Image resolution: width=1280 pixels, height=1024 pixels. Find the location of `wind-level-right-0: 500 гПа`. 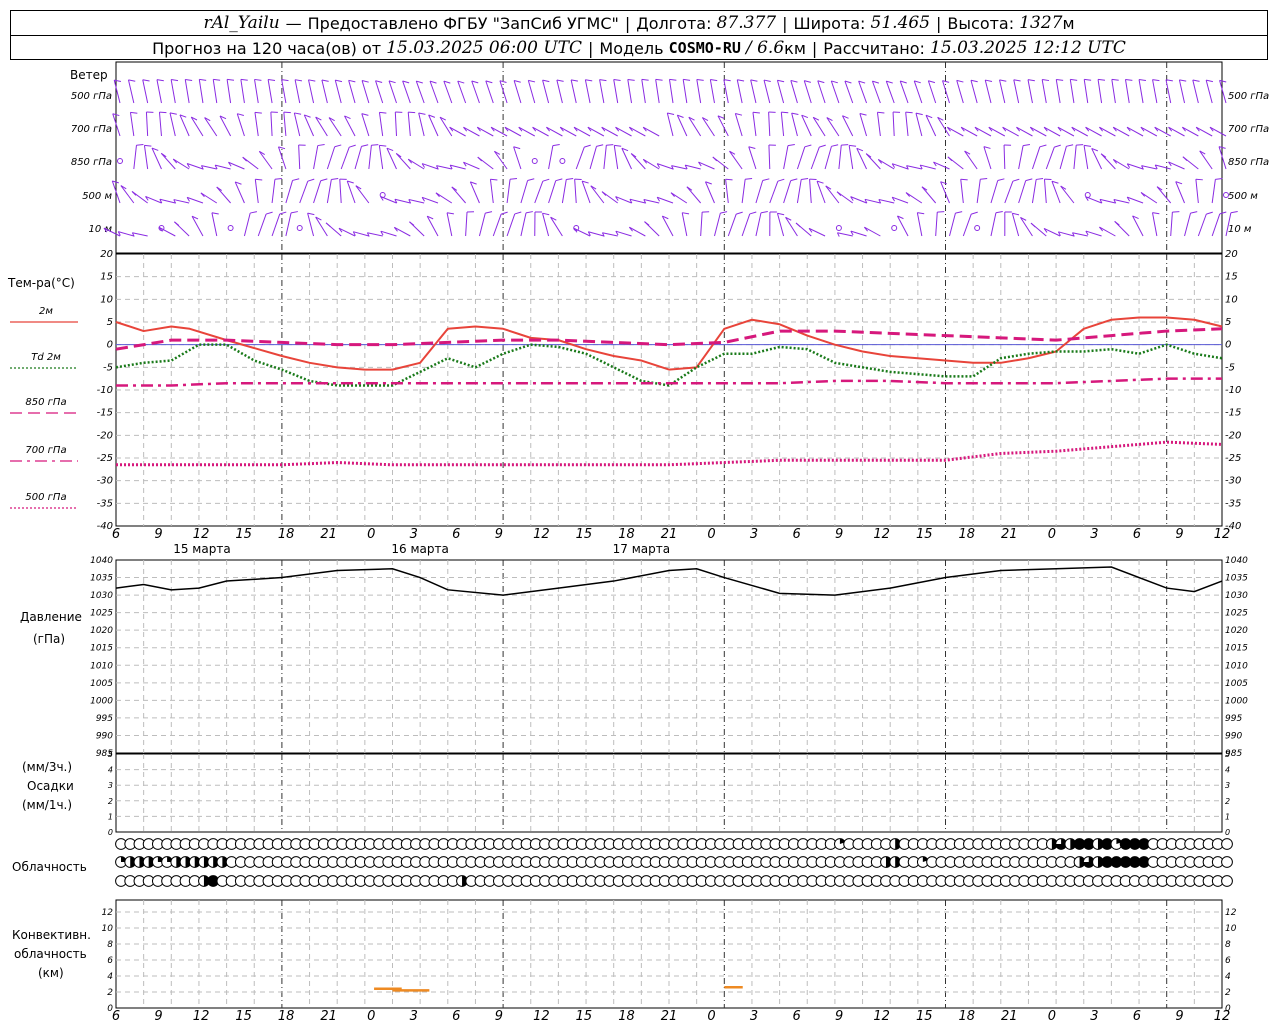

wind-level-right-0: 500 гПа is located at coordinates (1248, 96).